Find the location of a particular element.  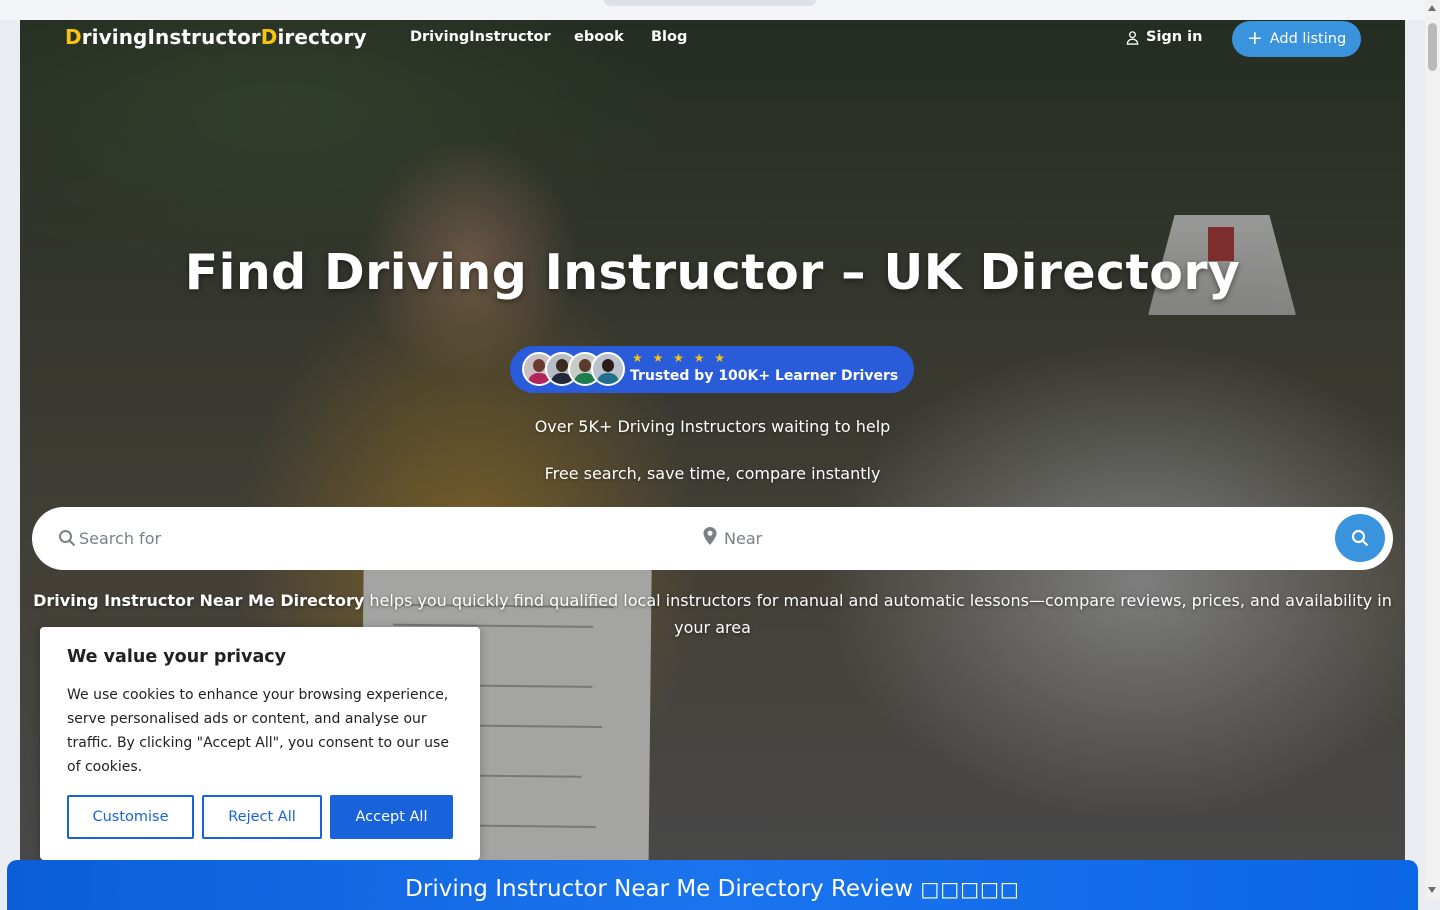

search-bar is located at coordinates (712, 538).